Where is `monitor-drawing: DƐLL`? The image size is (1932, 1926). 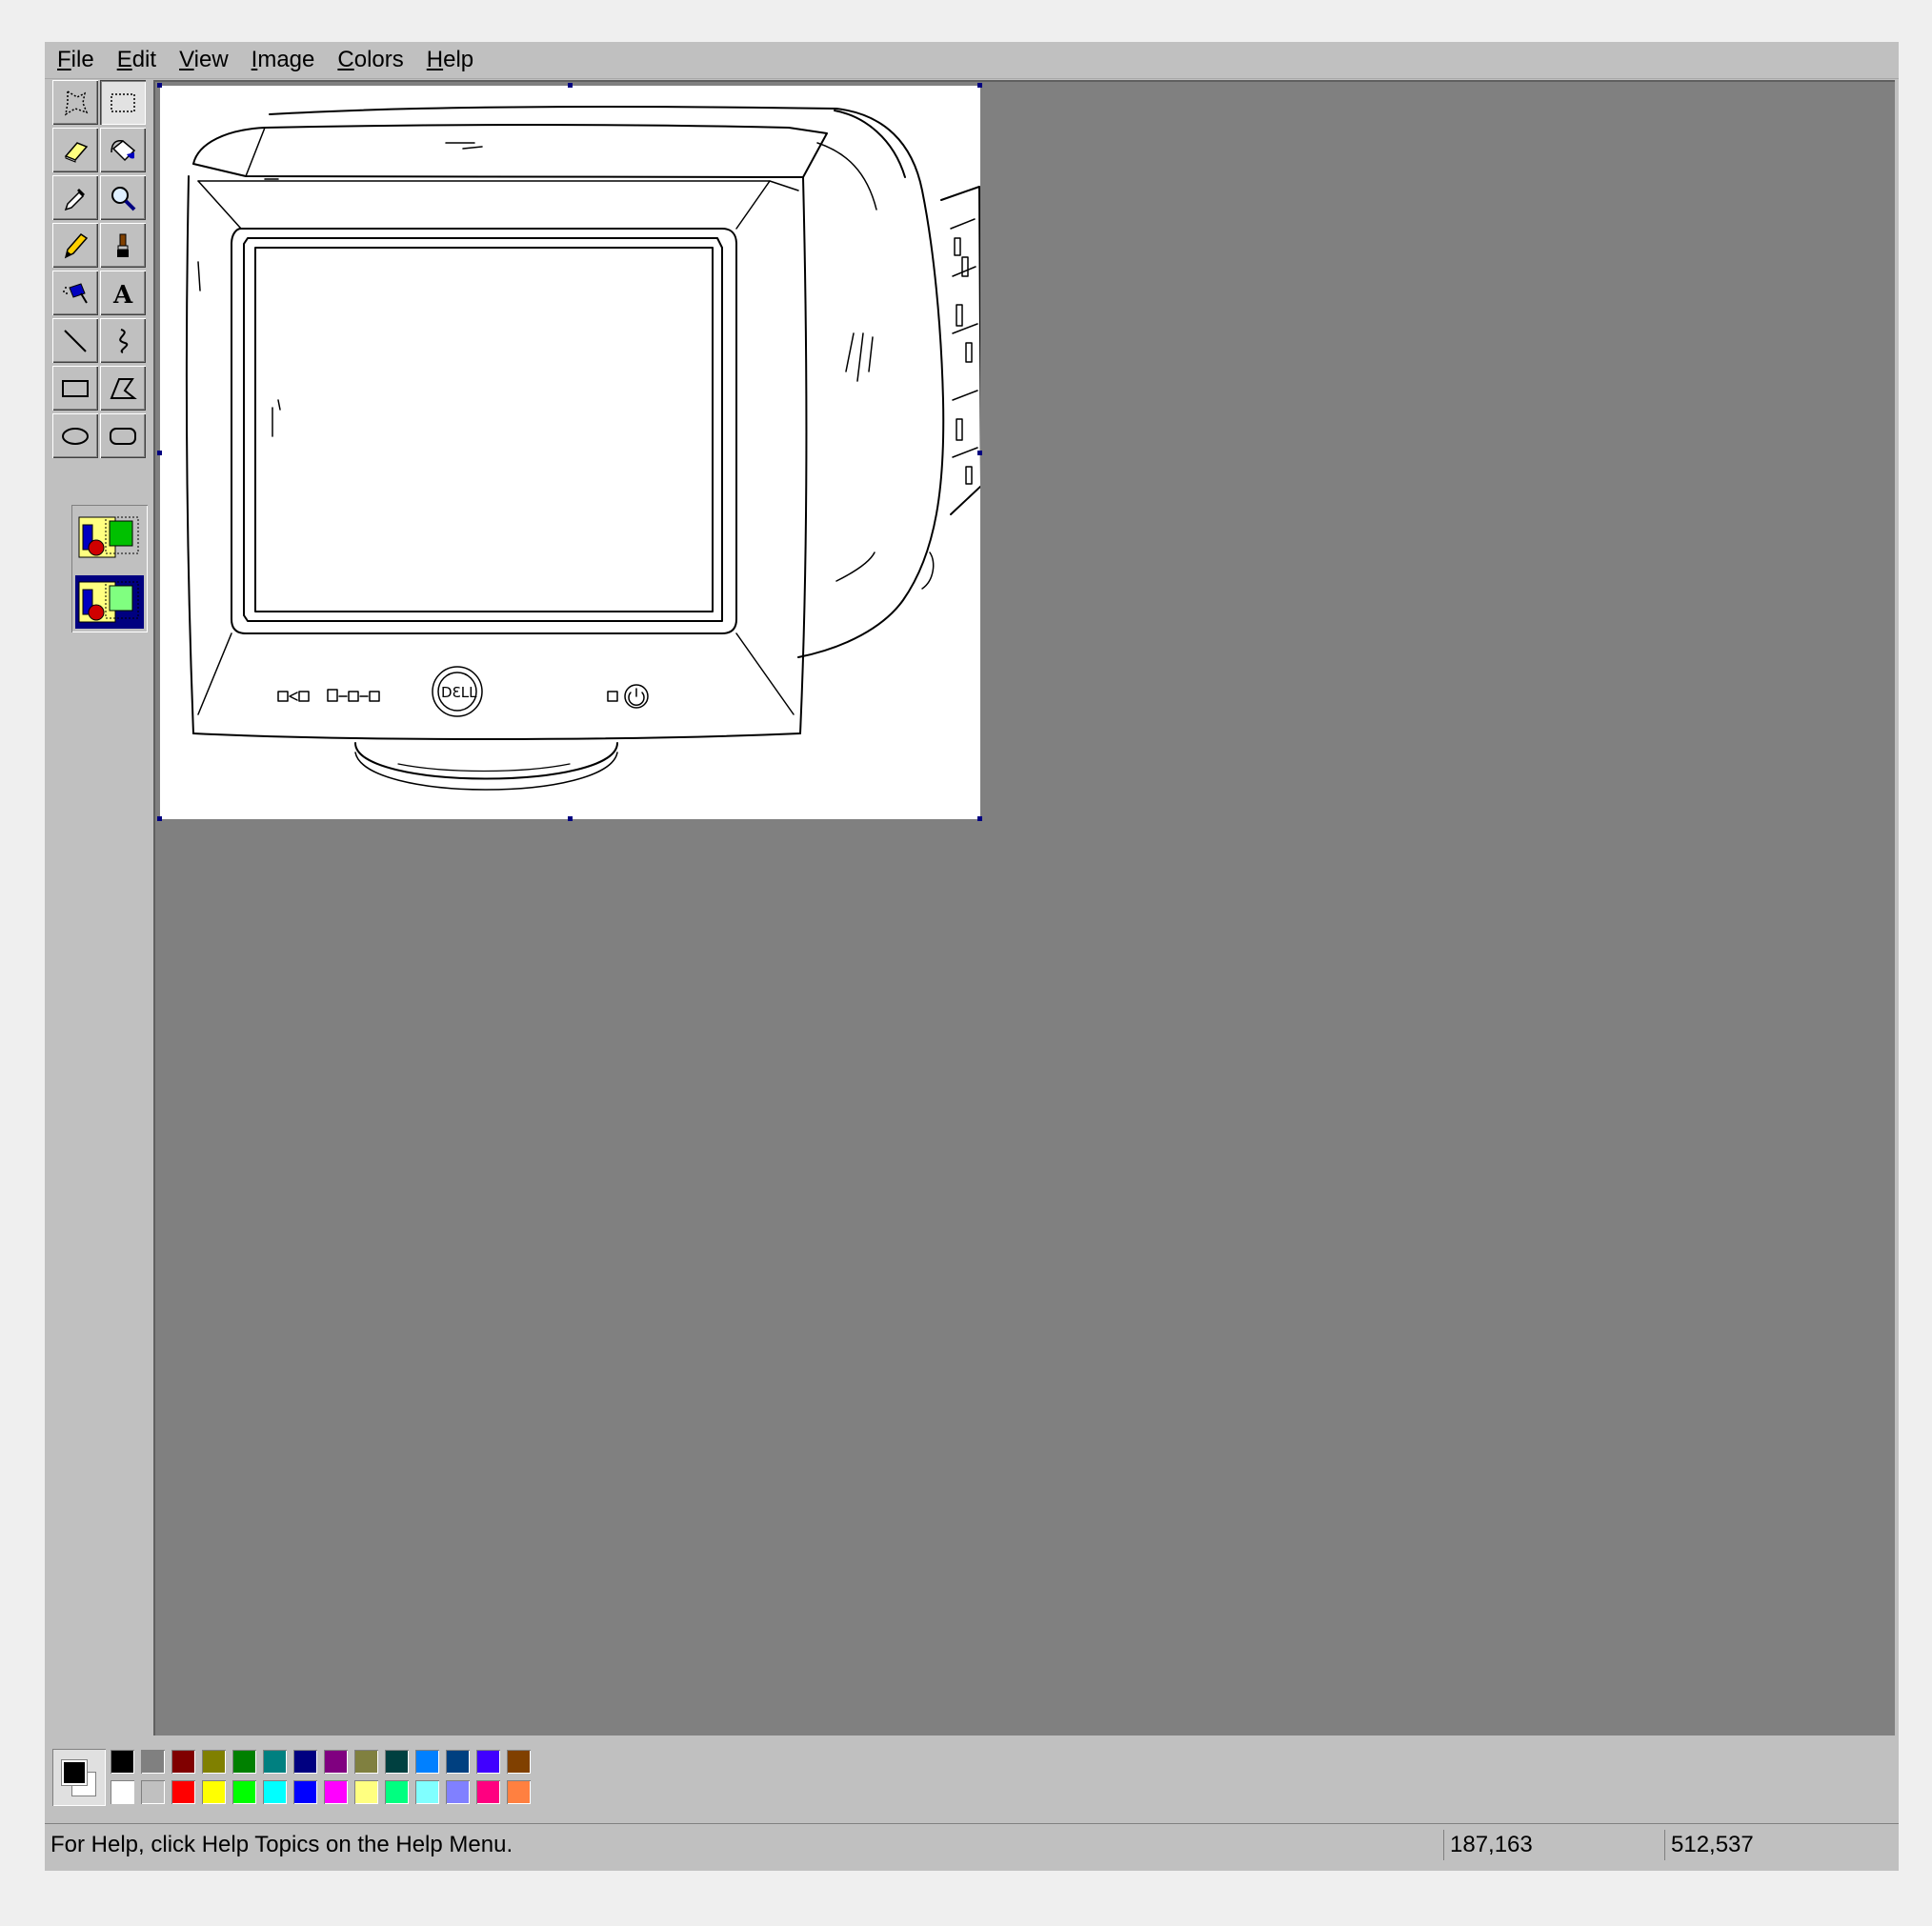
monitor-drawing: DƐLL is located at coordinates (583, 448).